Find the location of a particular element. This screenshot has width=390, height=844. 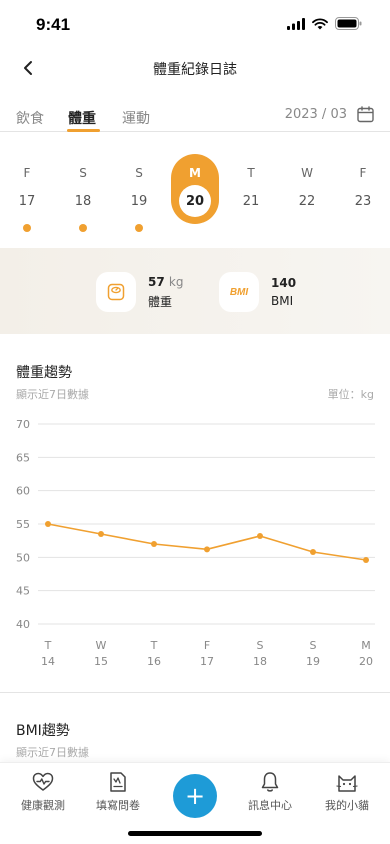

y-tick-label: 70 is located at coordinates (23, 424).